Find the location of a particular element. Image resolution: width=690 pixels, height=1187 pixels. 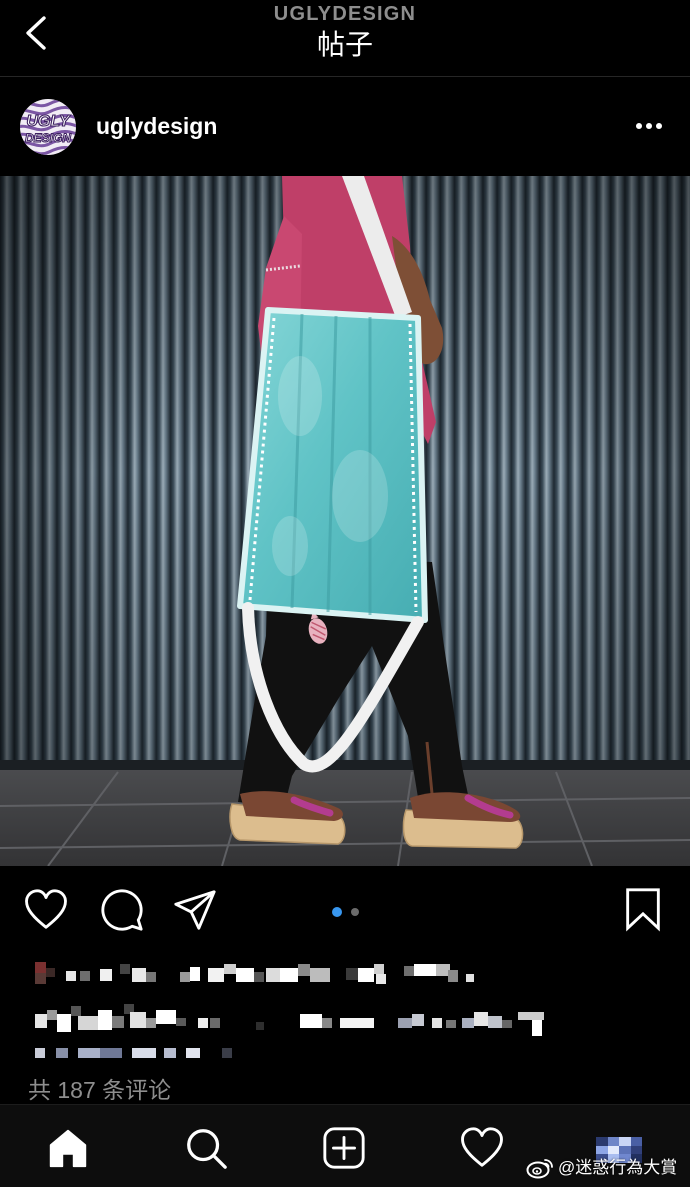

nav-new-post is located at coordinates (344, 1148).